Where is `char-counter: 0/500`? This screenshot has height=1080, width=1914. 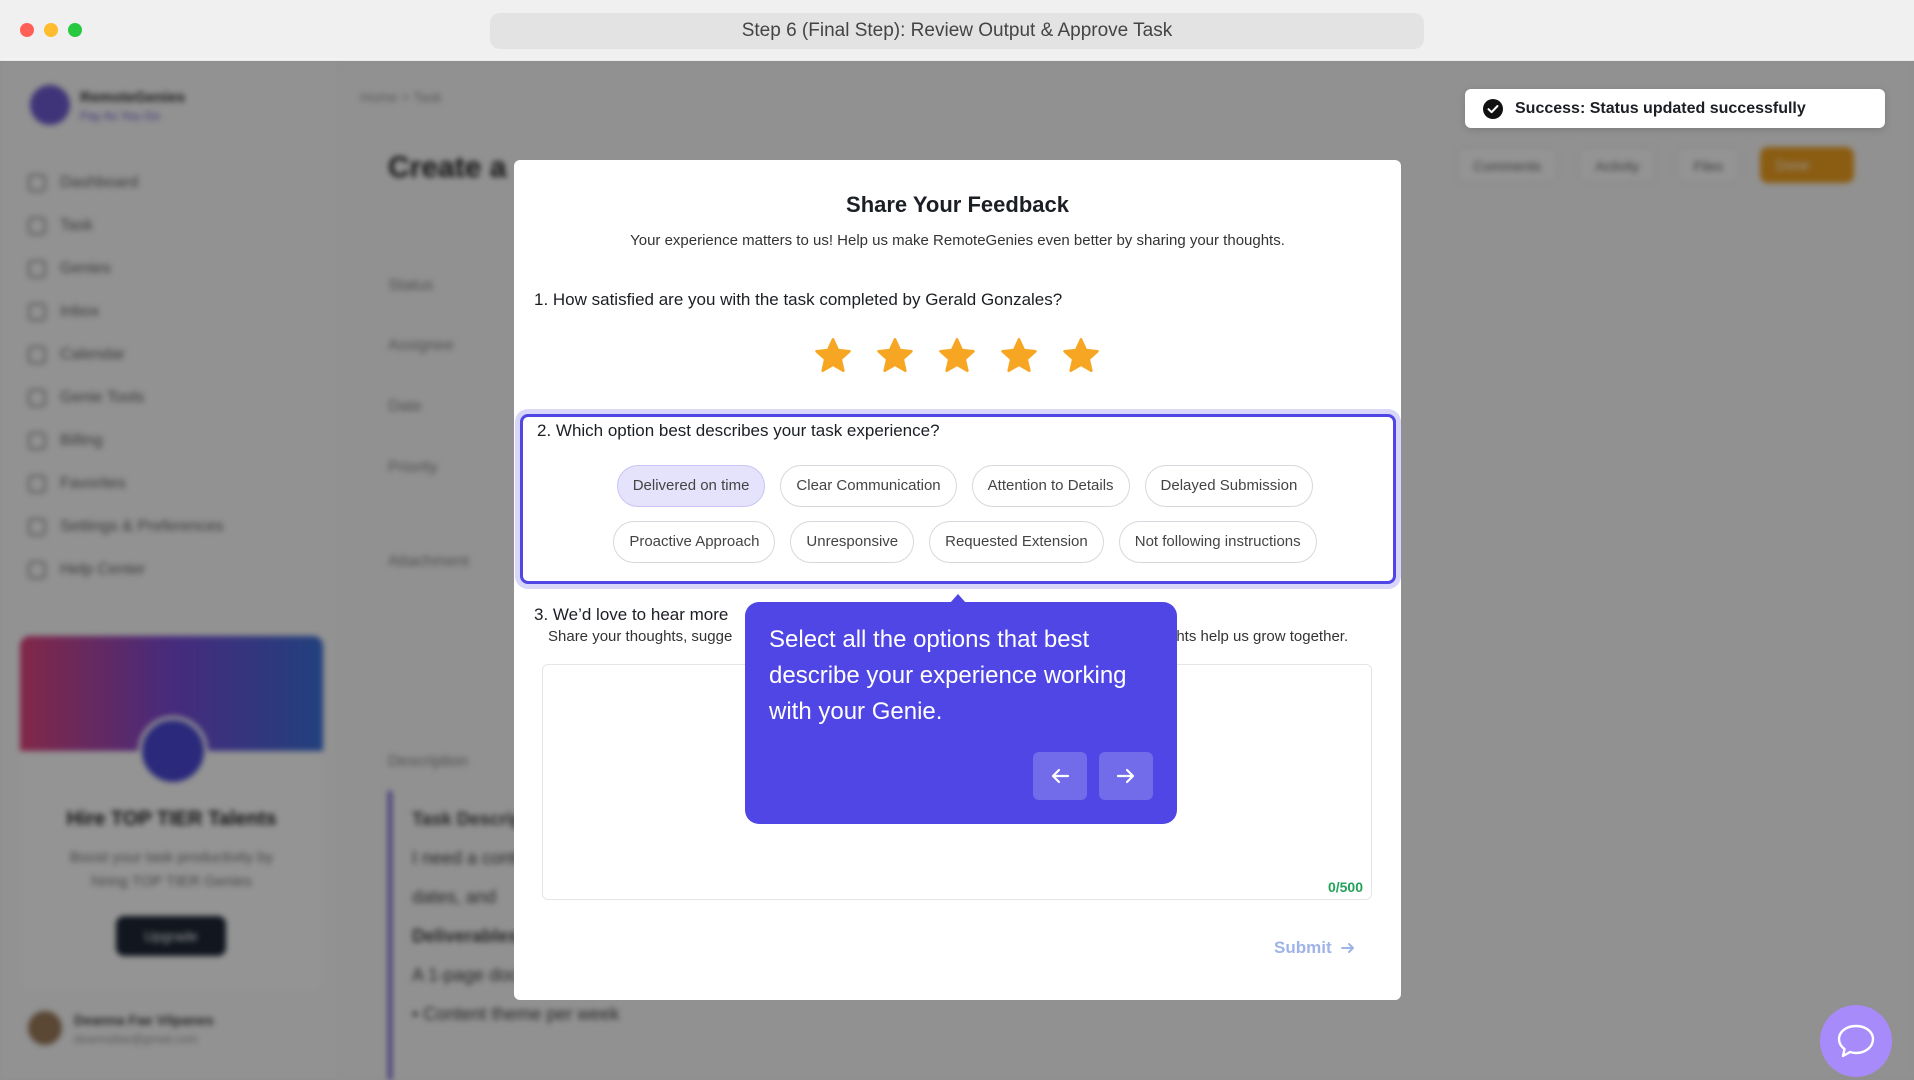 char-counter: 0/500 is located at coordinates (1345, 887).